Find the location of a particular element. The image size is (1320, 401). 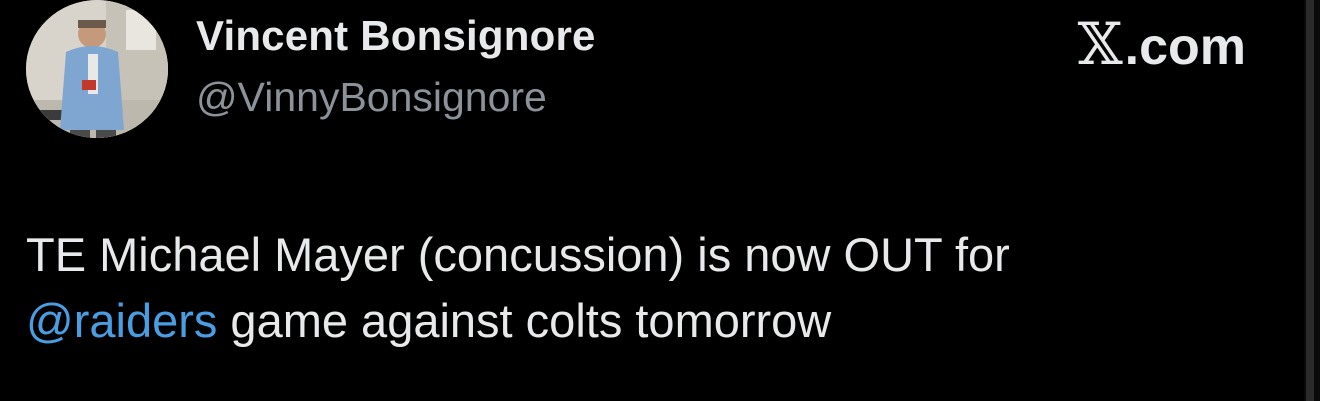

profile-photo-icon is located at coordinates (97, 69).